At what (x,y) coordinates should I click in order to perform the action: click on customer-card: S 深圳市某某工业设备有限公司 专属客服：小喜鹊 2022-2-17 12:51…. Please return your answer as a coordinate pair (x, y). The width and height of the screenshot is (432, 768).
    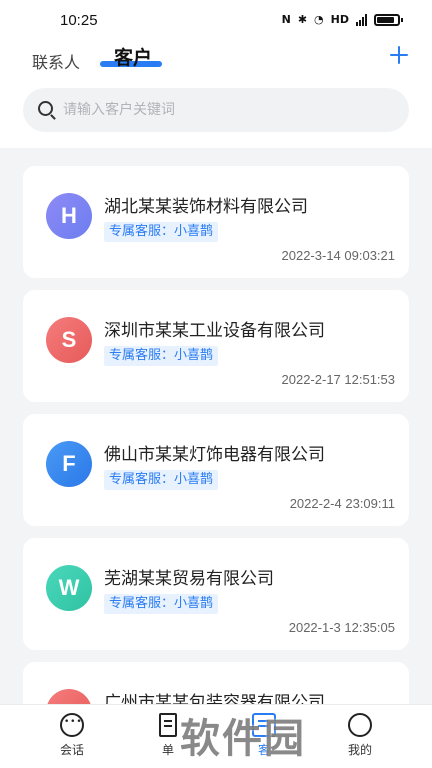
    Looking at the image, I should click on (216, 346).